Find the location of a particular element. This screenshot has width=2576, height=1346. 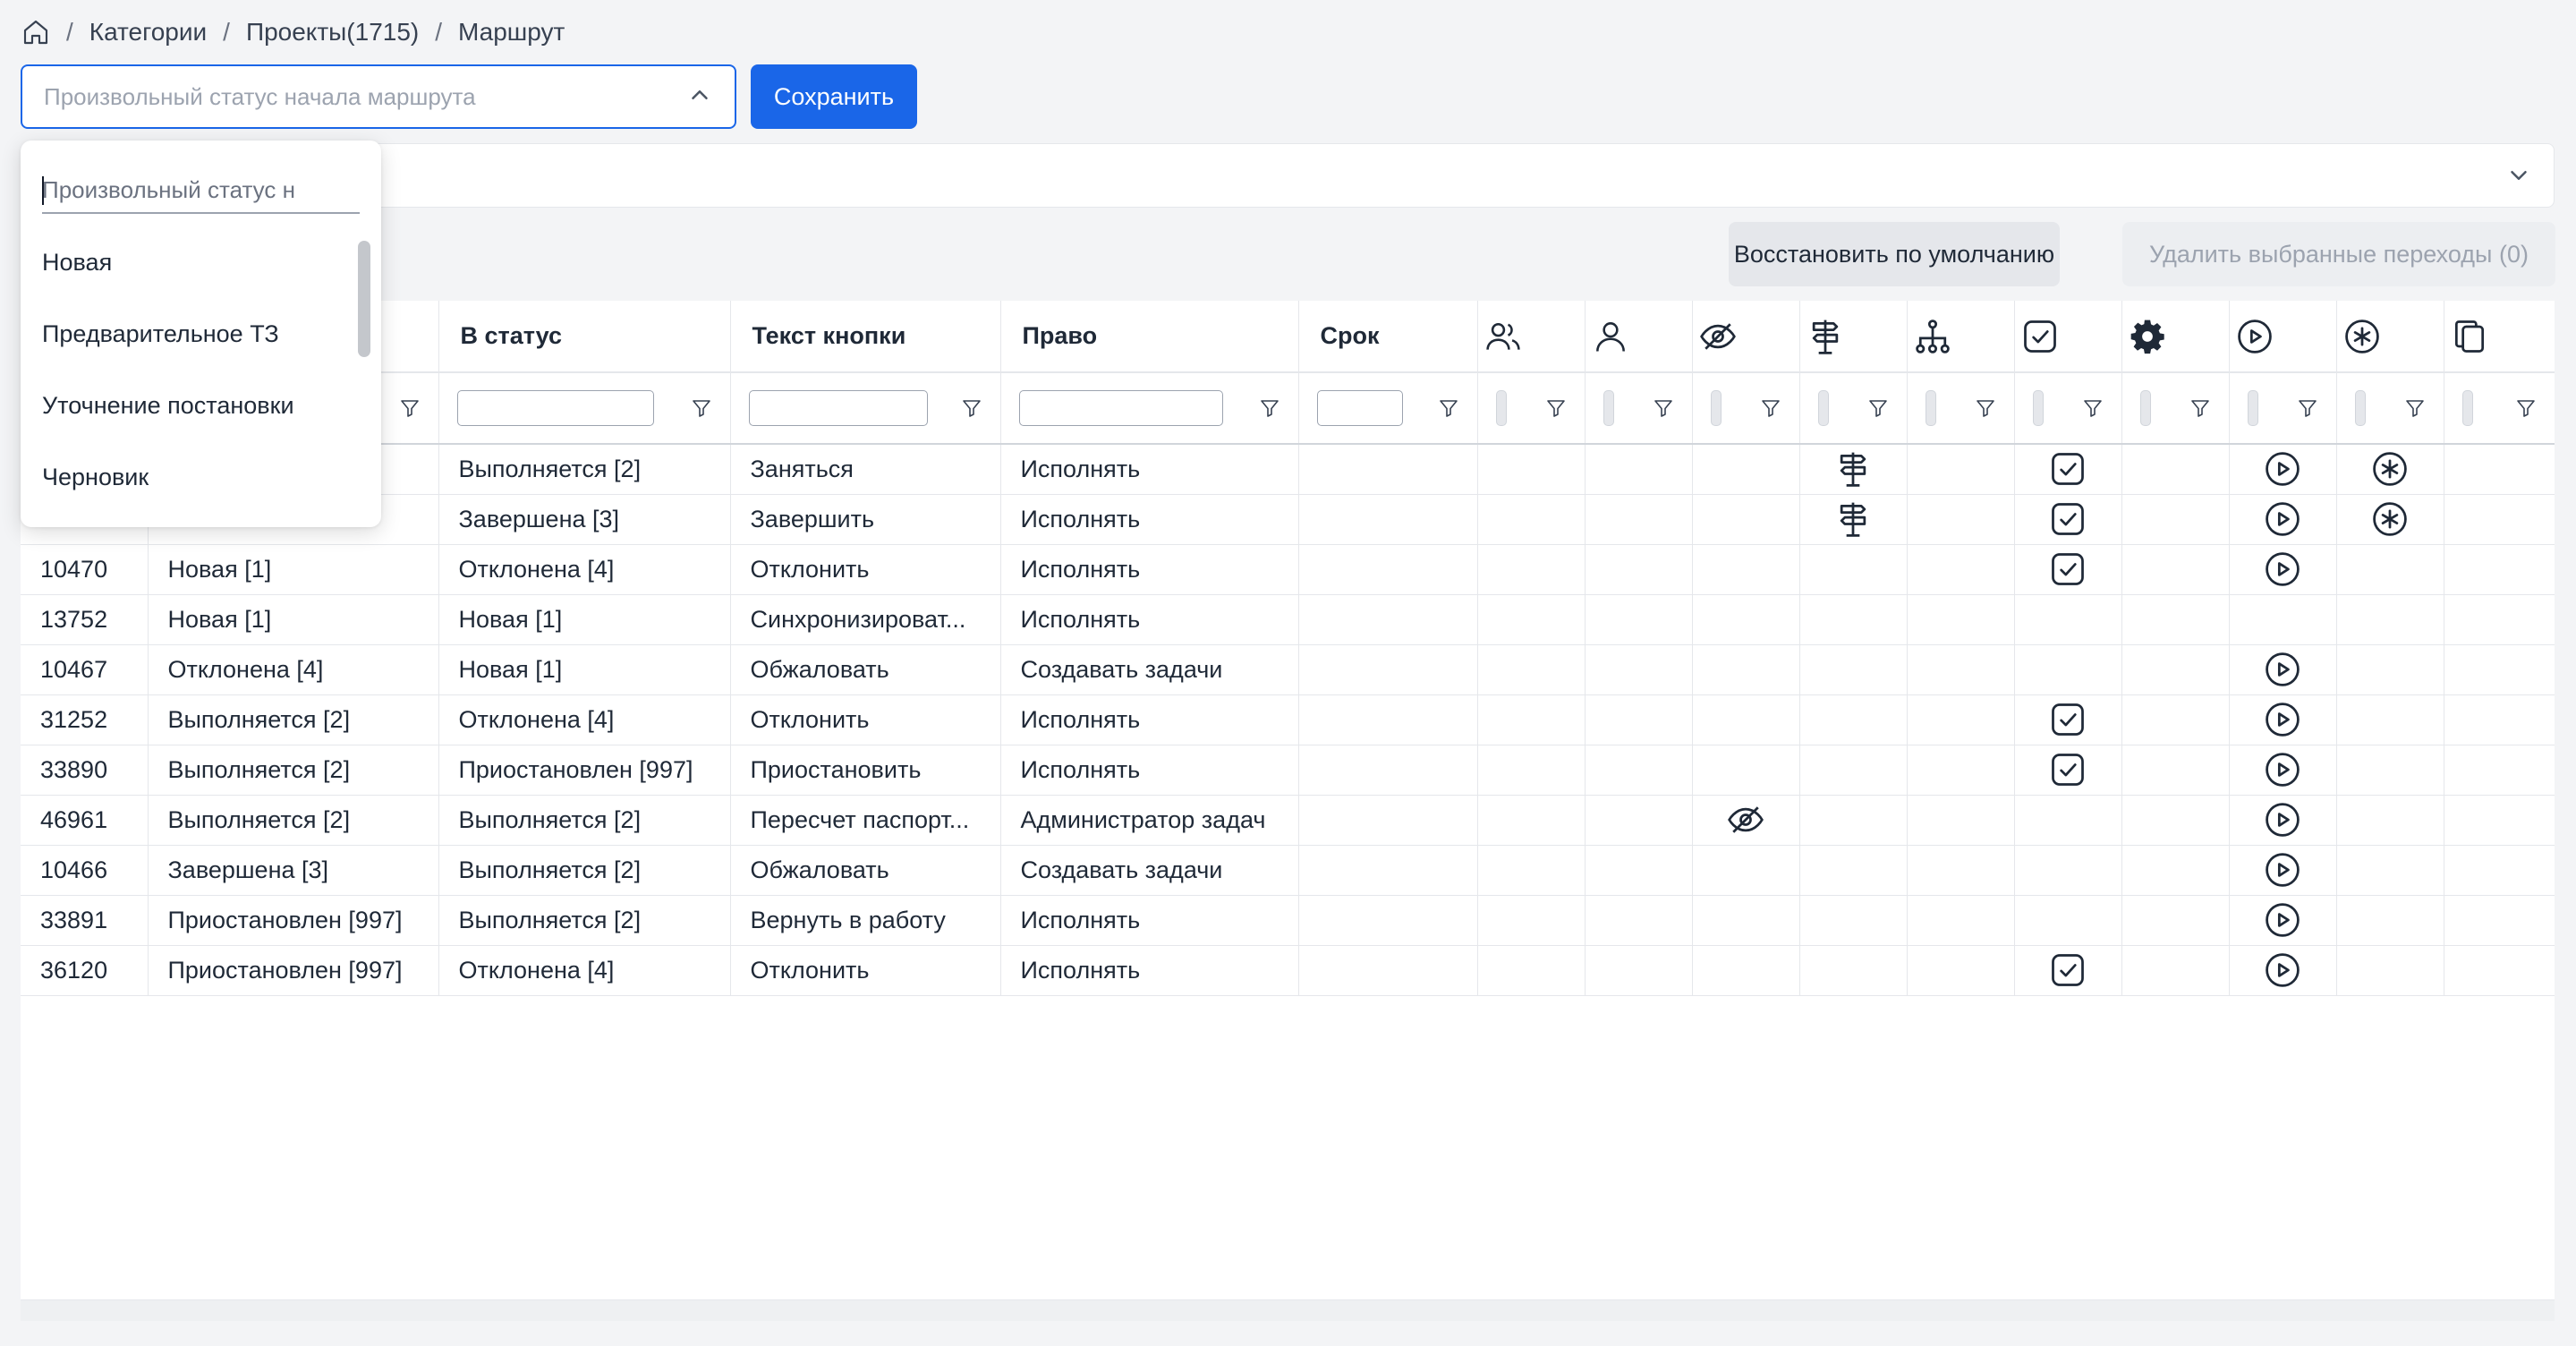

column-header-required is located at coordinates (2390, 337).